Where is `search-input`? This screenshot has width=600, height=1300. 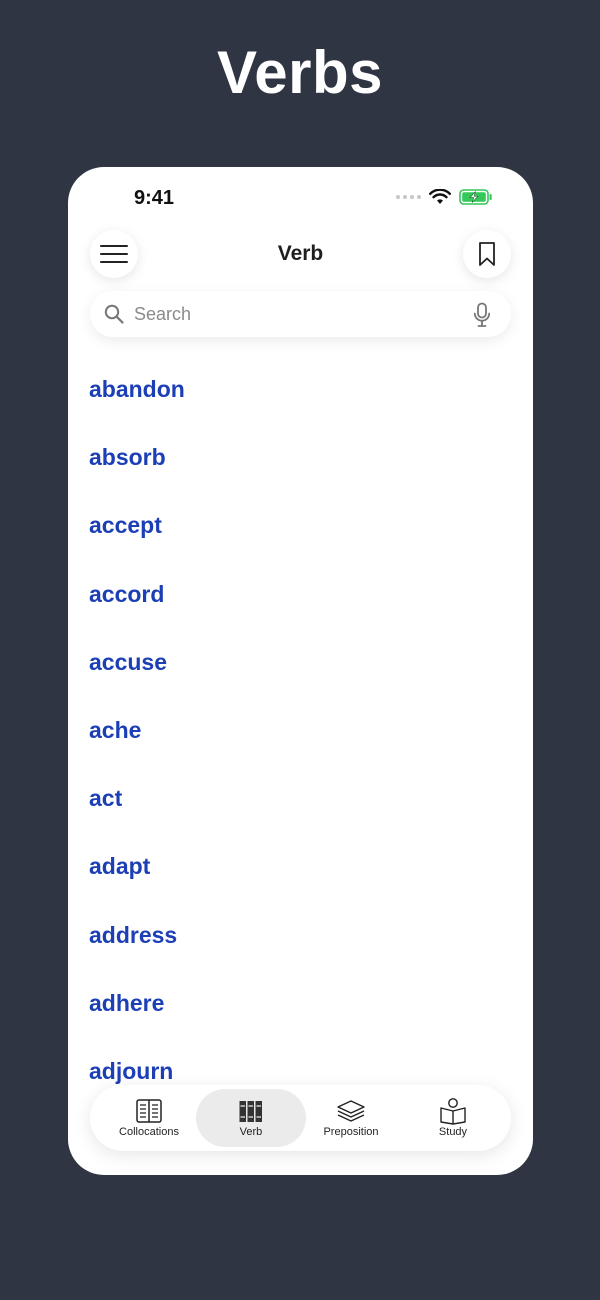 search-input is located at coordinates (294, 314).